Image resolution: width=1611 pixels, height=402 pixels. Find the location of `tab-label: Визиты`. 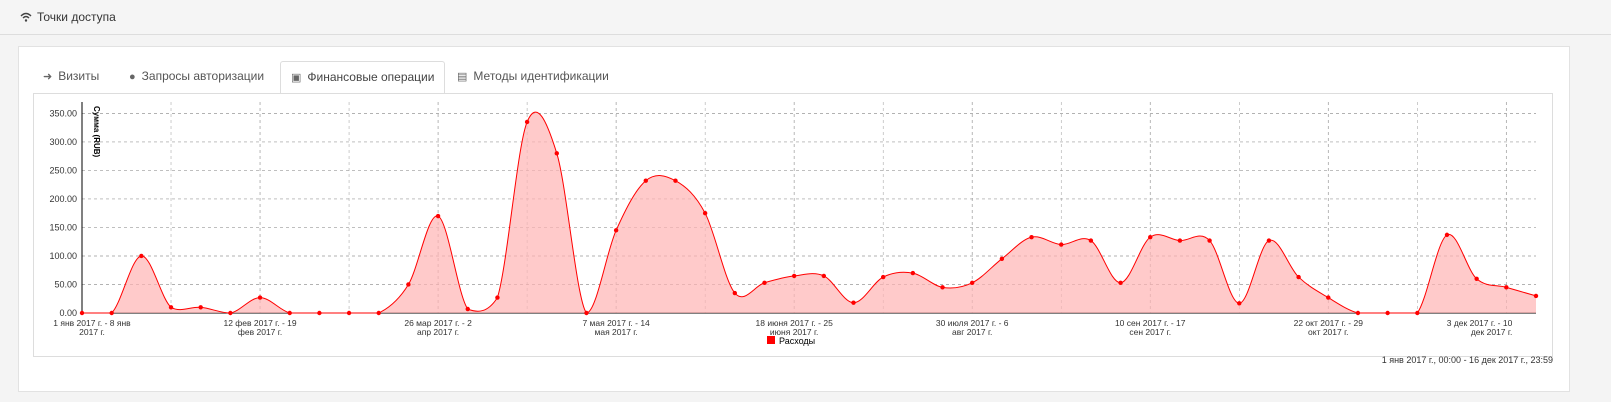

tab-label: Визиты is located at coordinates (79, 76).